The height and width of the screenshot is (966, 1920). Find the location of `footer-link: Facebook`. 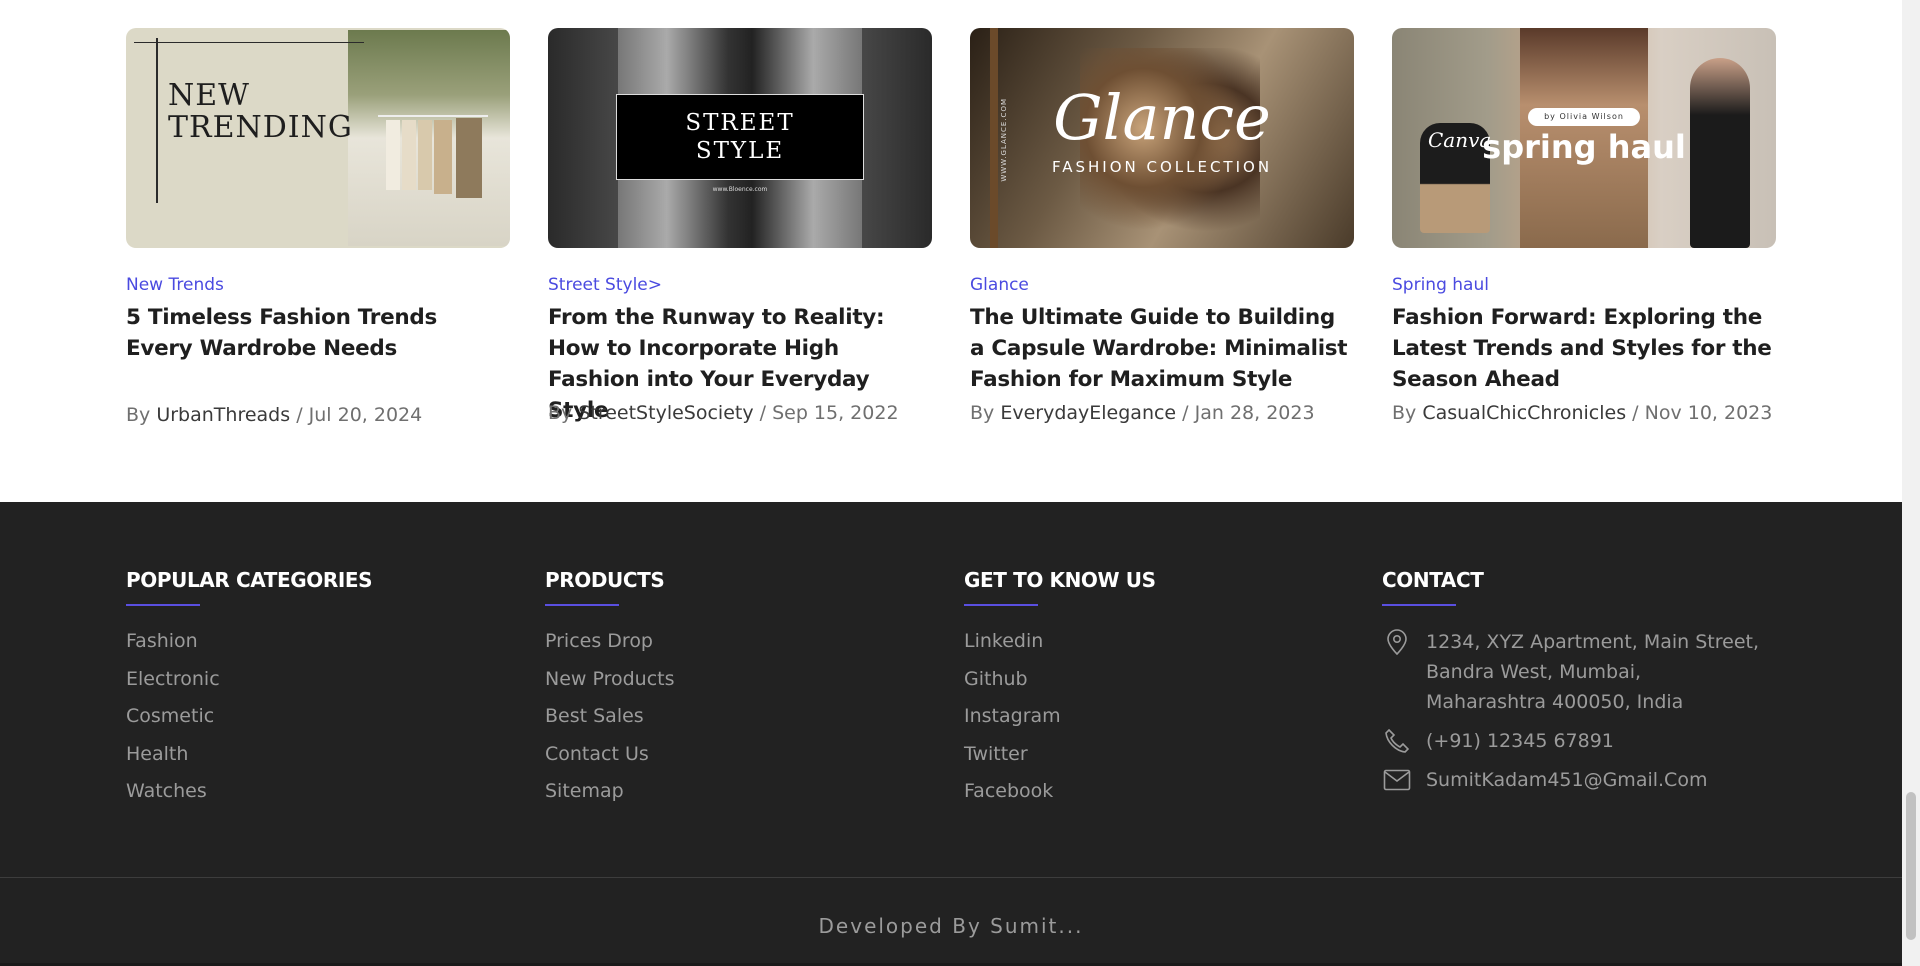

footer-link: Facebook is located at coordinates (1060, 798).